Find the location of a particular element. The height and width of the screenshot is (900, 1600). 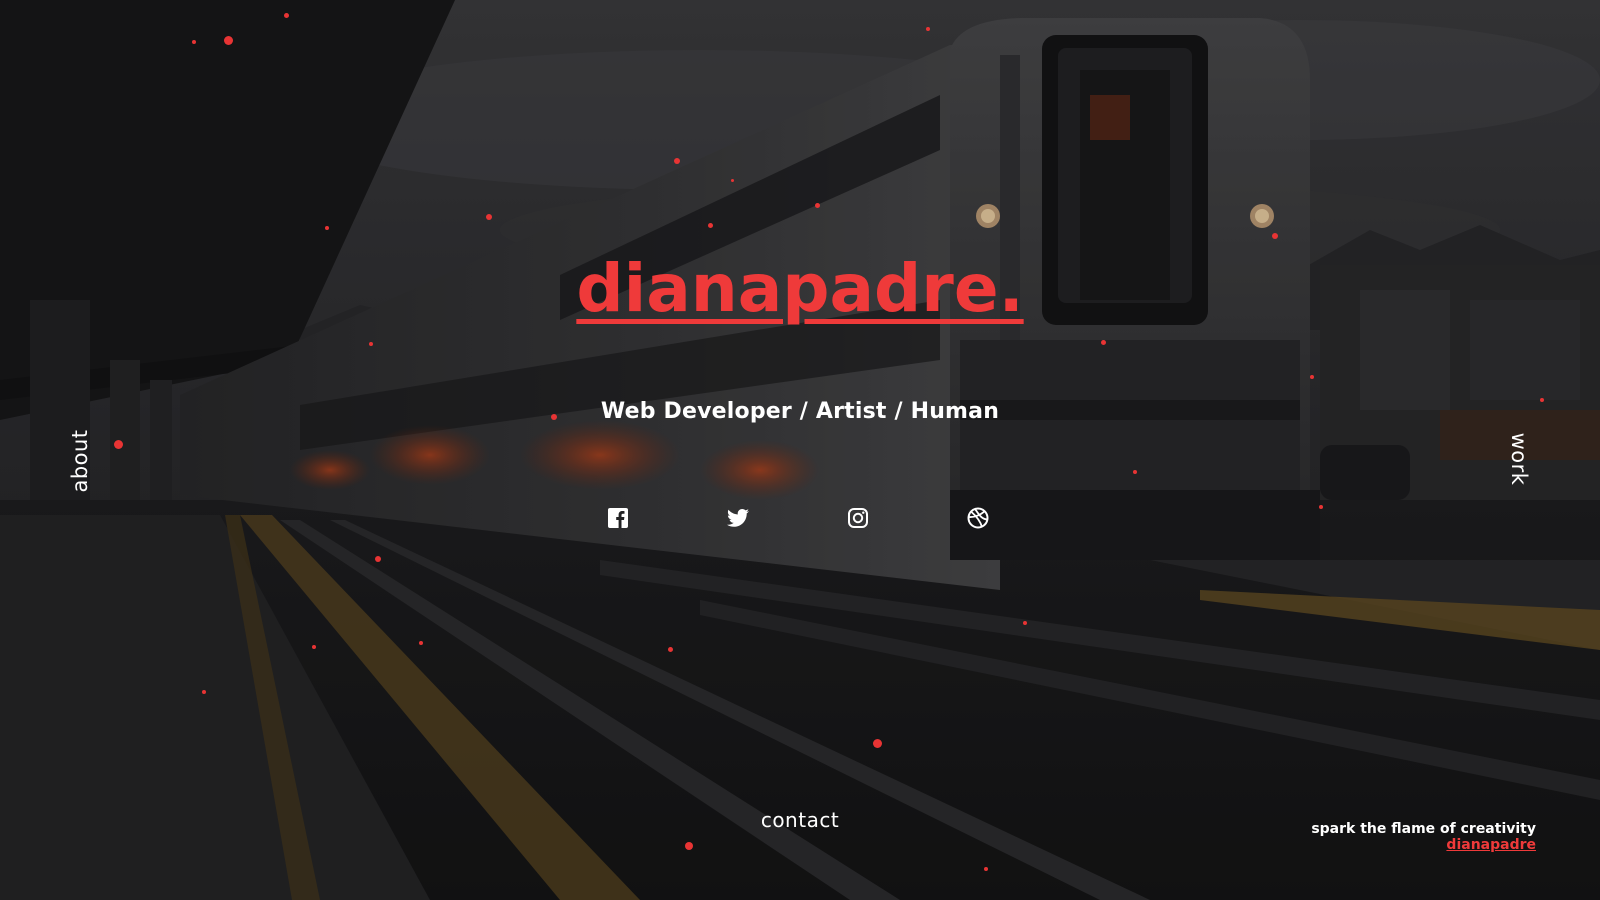

instagram-icon is located at coordinates (858, 518).